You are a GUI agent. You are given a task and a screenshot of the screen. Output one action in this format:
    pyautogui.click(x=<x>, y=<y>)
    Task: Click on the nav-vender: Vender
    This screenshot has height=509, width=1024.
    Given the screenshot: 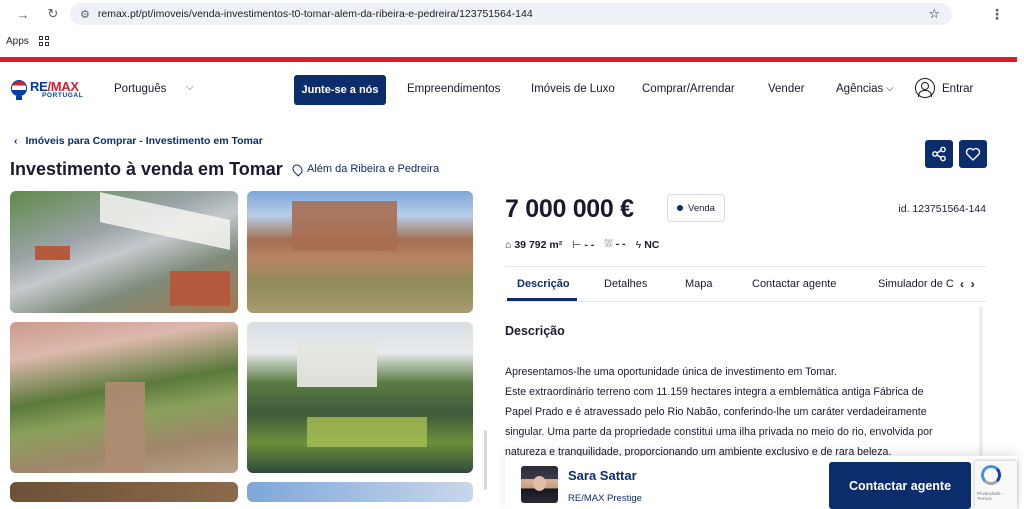 What is the action you would take?
    pyautogui.click(x=786, y=89)
    